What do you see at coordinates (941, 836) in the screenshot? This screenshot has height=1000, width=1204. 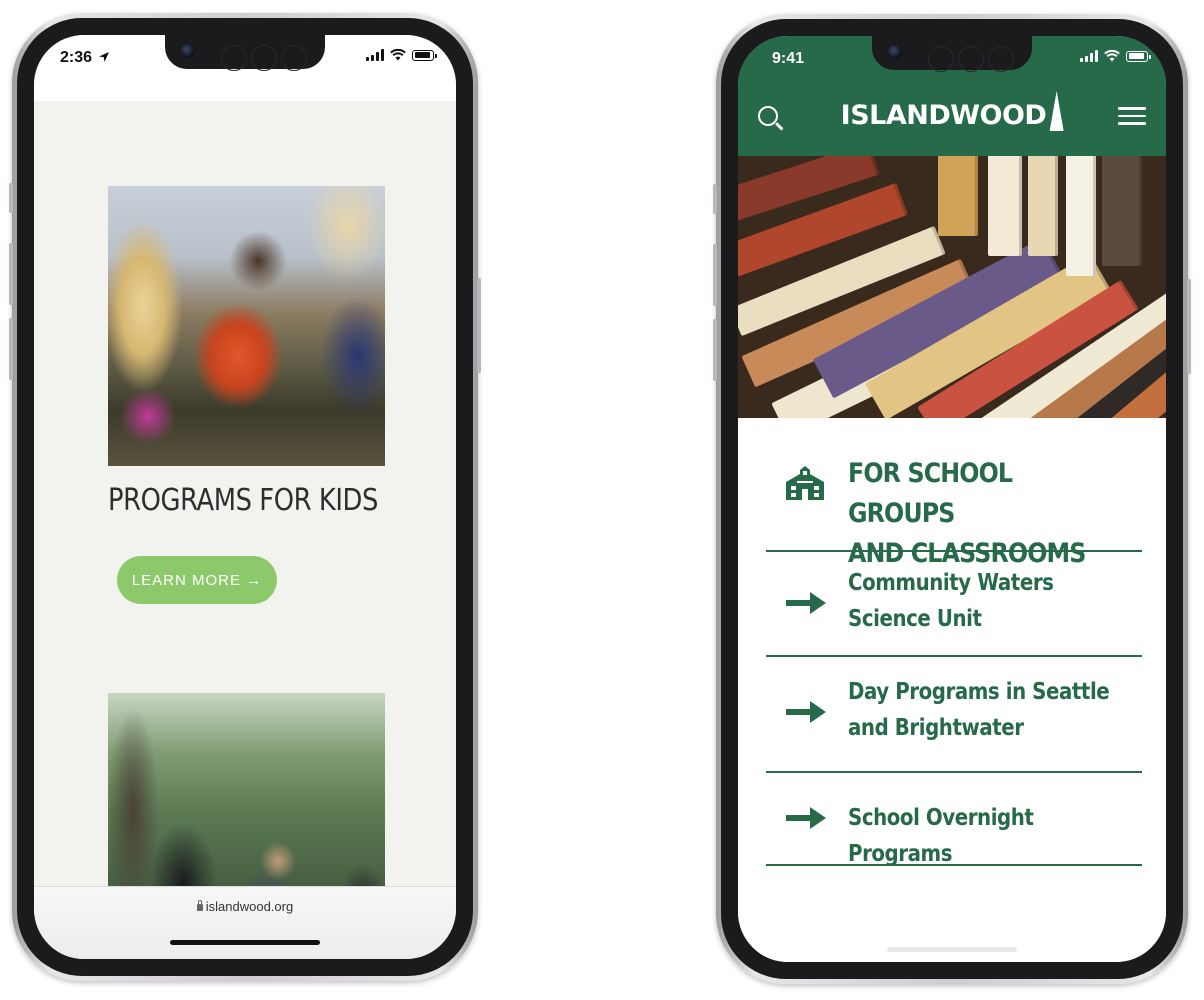 I see `list-item-line: School Overnight Programs` at bounding box center [941, 836].